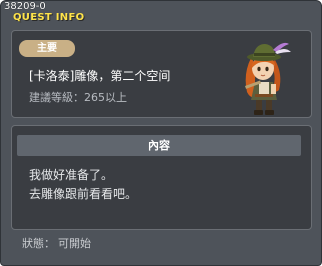  What do you see at coordinates (74, 243) in the screenshot?
I see `status-value: 可開始` at bounding box center [74, 243].